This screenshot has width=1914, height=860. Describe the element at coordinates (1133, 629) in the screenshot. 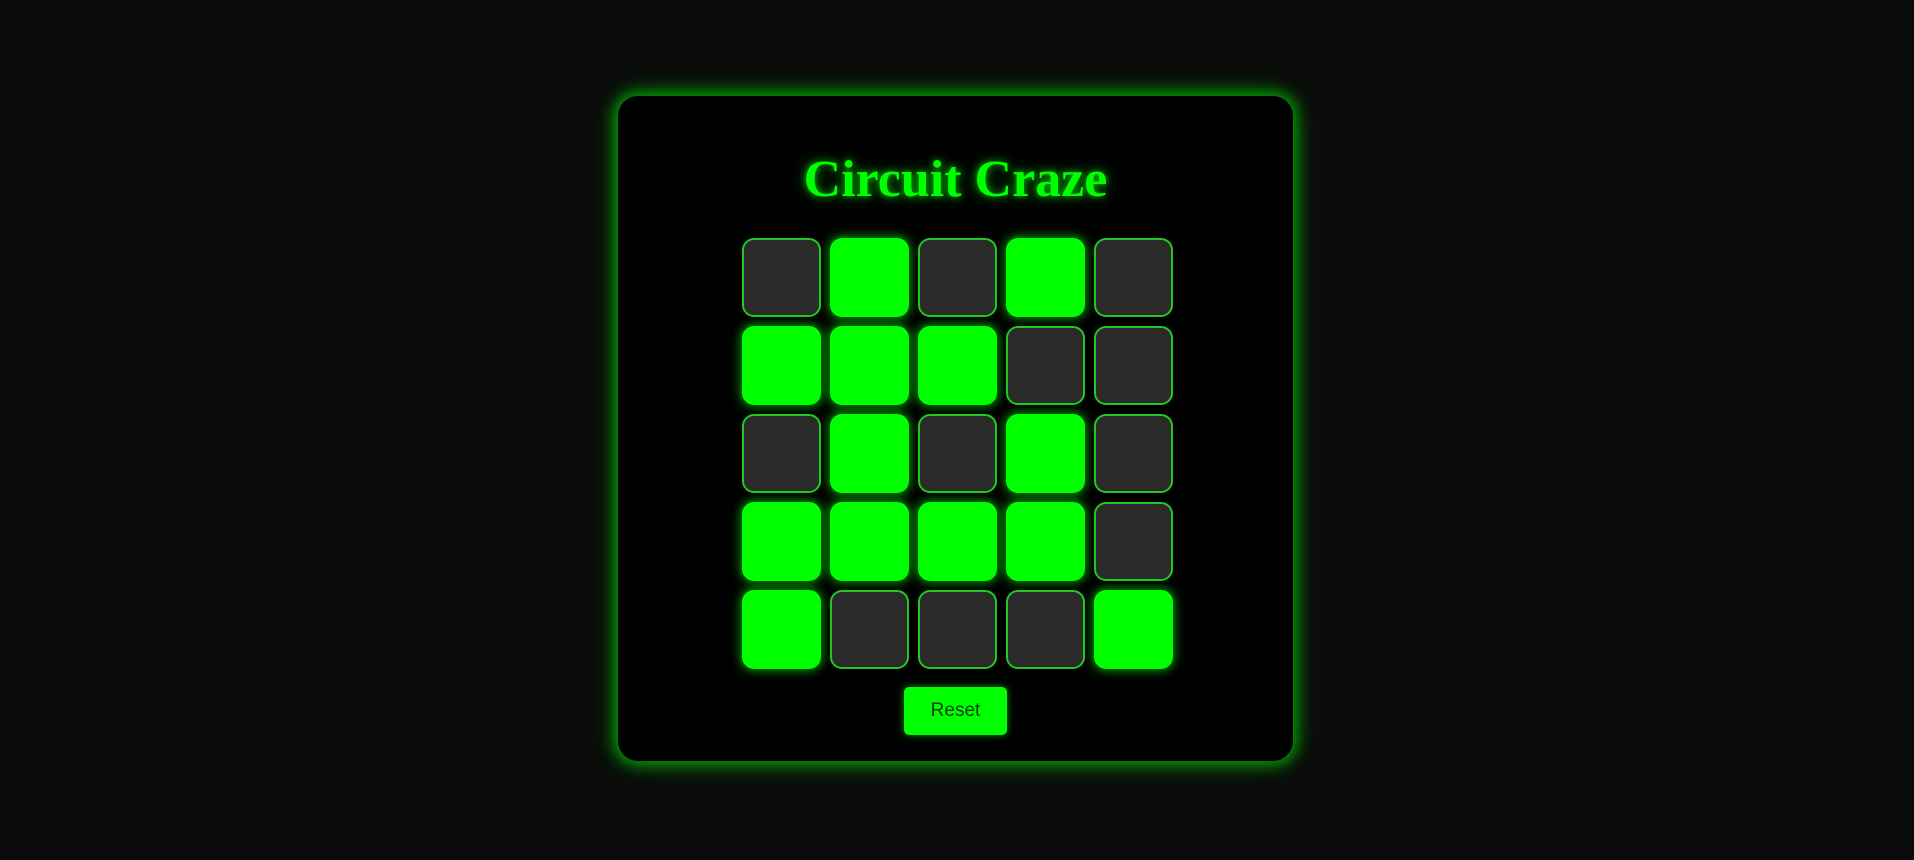

I see `light-cell-r5-c5` at that location.